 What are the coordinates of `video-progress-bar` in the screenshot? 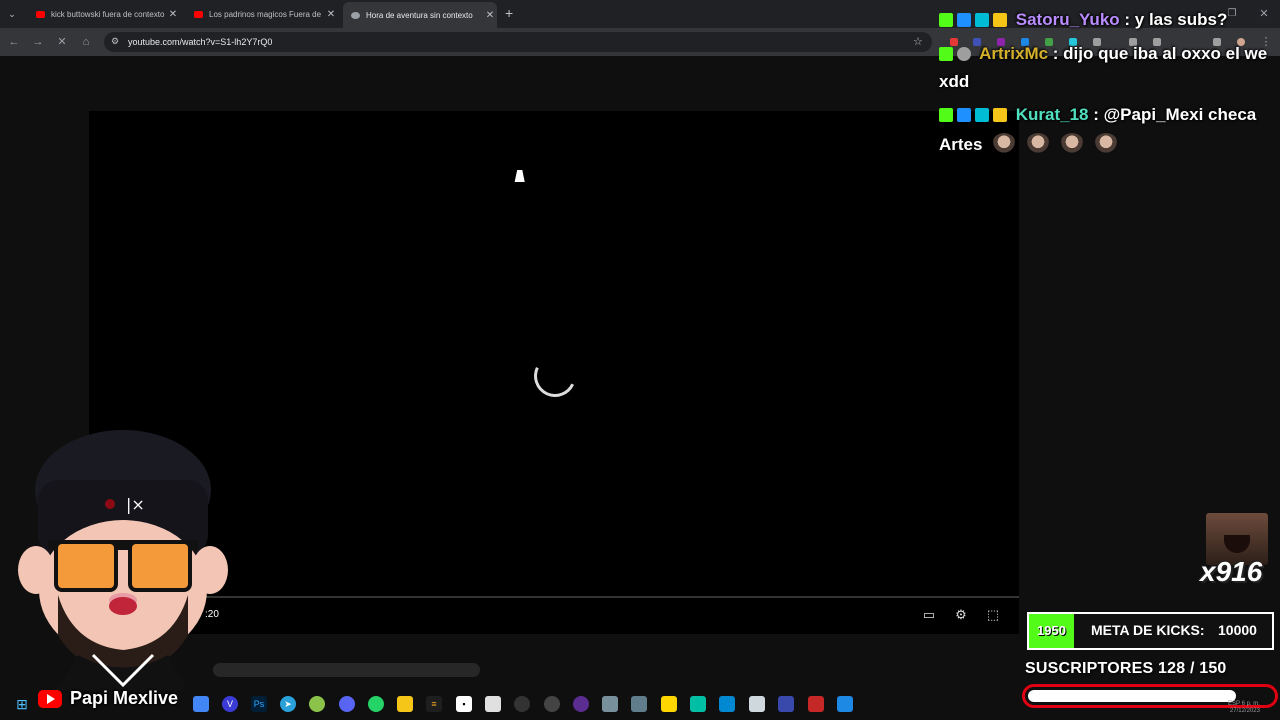 It's located at (554, 597).